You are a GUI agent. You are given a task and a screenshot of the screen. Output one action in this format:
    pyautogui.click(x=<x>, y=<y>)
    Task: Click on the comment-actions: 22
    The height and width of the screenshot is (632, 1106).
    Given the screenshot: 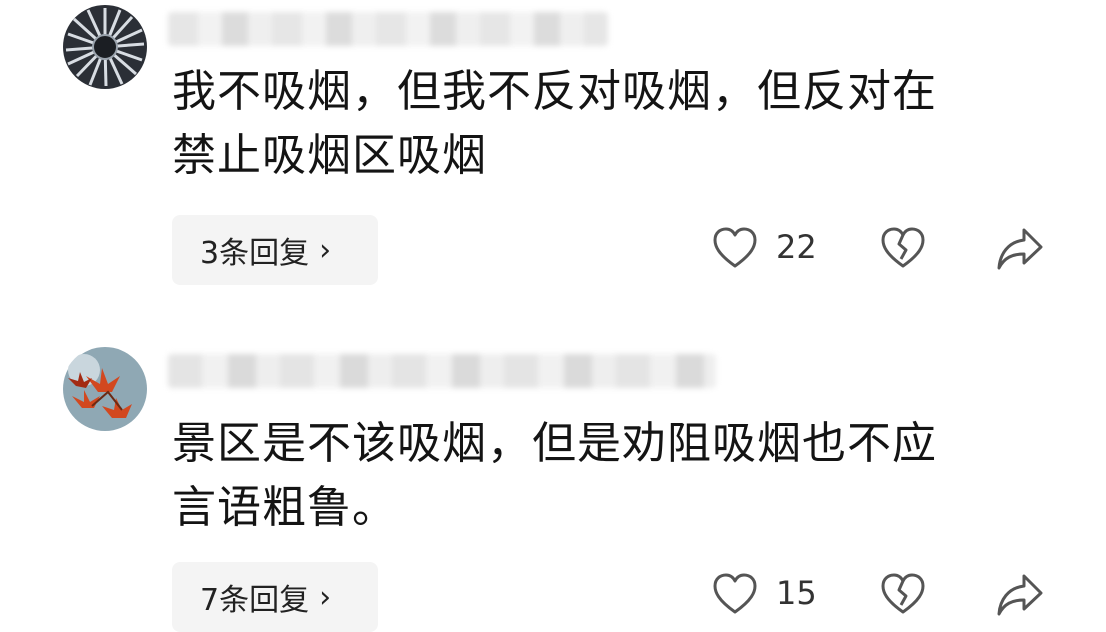 What is the action you would take?
    pyautogui.click(x=882, y=251)
    